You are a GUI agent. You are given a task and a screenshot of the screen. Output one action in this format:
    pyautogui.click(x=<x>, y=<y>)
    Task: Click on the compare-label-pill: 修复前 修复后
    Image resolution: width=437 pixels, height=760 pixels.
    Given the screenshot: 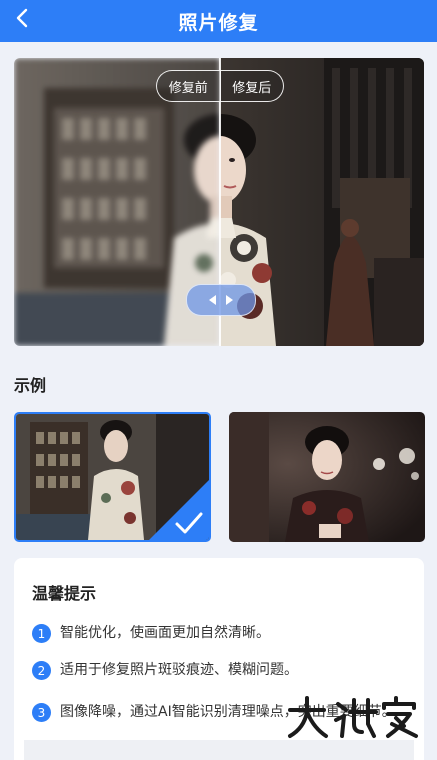 What is the action you would take?
    pyautogui.click(x=220, y=86)
    